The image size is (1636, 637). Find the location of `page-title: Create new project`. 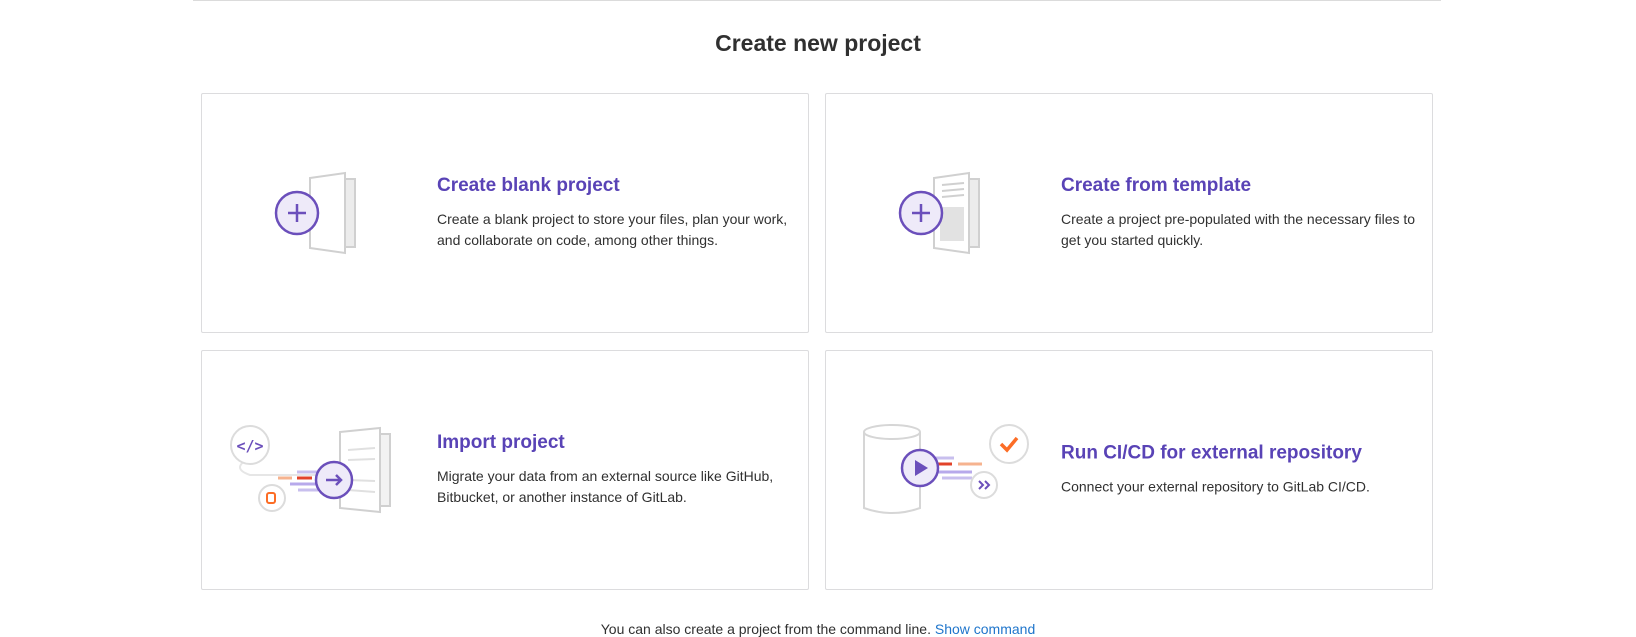

page-title: Create new project is located at coordinates (818, 43).